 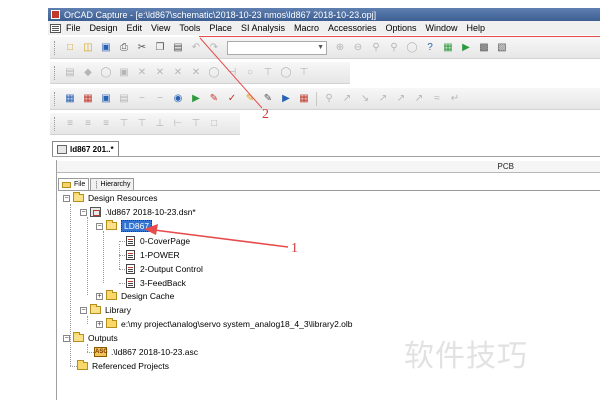 What do you see at coordinates (142, 73) in the screenshot?
I see `junction-icon: ✕` at bounding box center [142, 73].